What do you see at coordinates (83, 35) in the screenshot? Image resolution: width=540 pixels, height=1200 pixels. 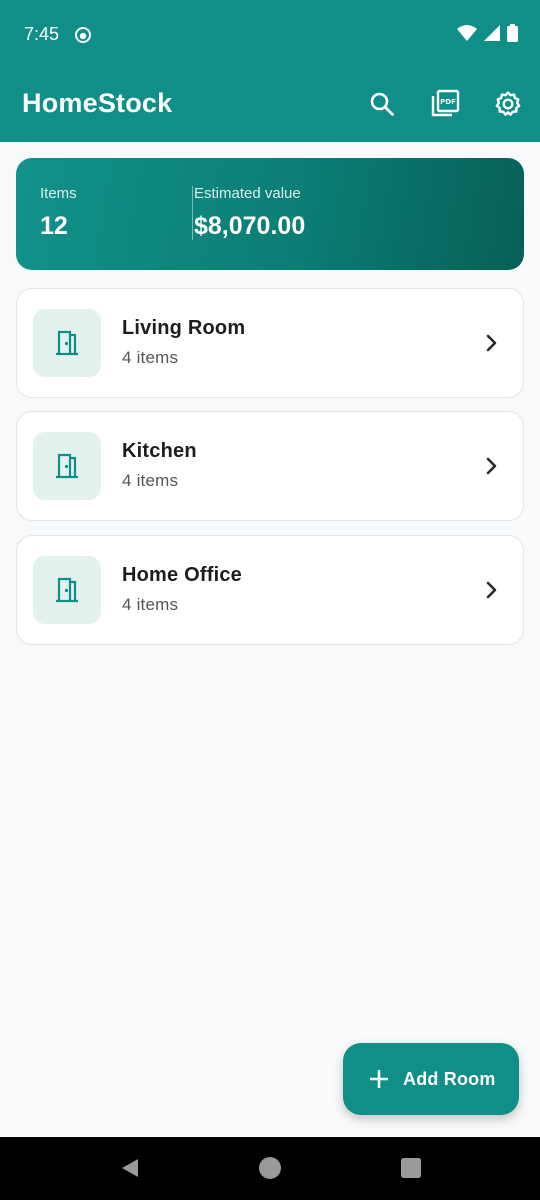 I see `notification-icon` at bounding box center [83, 35].